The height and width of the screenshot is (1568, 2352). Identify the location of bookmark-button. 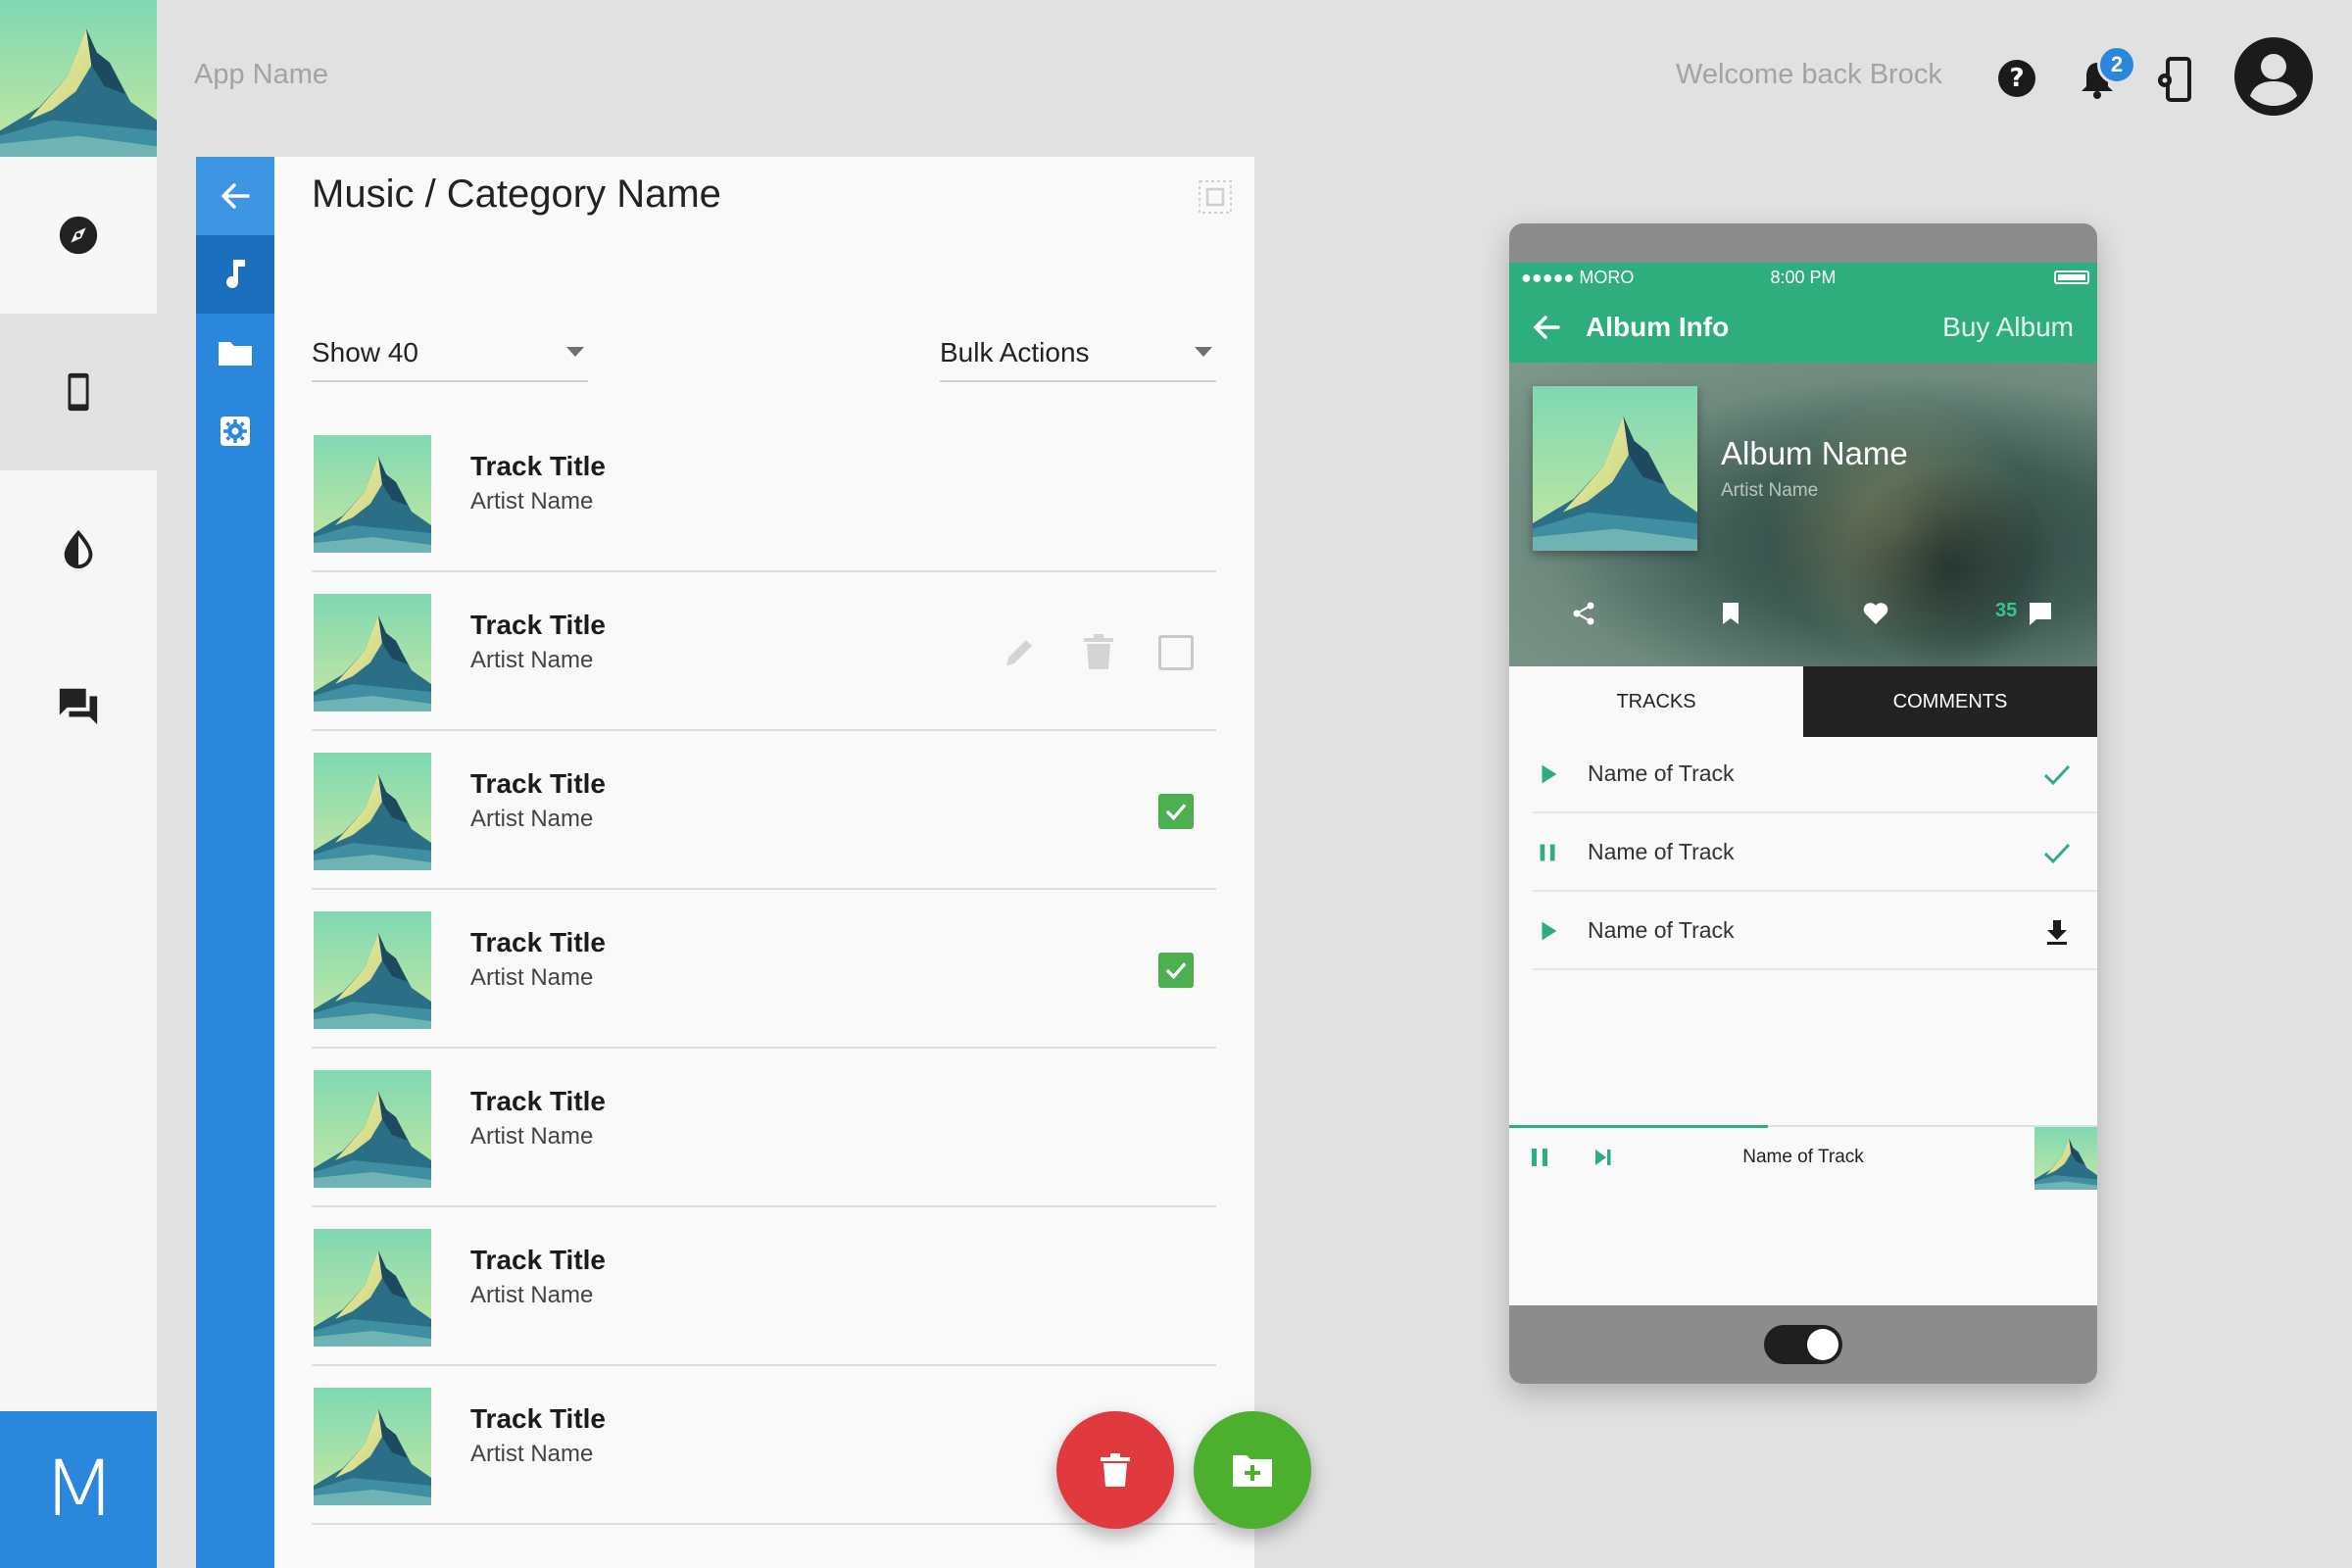
(1730, 613).